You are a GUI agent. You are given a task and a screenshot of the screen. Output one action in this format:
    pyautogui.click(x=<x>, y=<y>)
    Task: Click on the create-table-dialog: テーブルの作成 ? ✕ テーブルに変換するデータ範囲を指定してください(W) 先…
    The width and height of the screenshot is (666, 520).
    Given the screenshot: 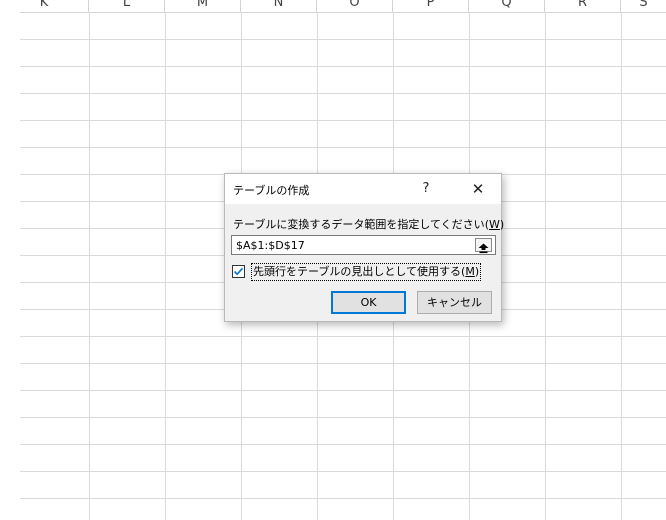 What is the action you would take?
    pyautogui.click(x=364, y=247)
    